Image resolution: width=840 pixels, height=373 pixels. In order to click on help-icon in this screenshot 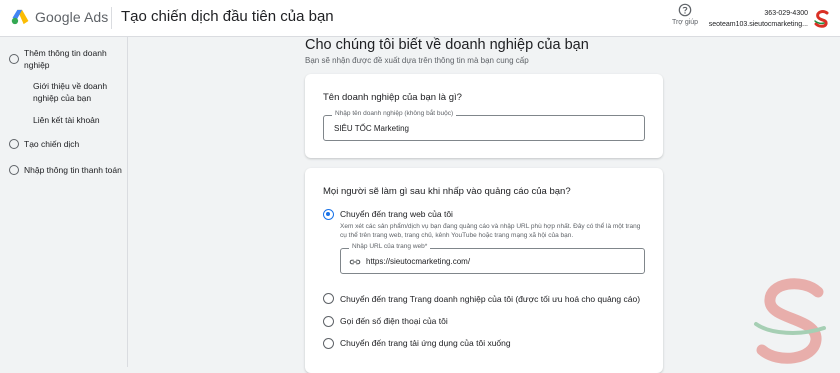, I will do `click(685, 10)`.